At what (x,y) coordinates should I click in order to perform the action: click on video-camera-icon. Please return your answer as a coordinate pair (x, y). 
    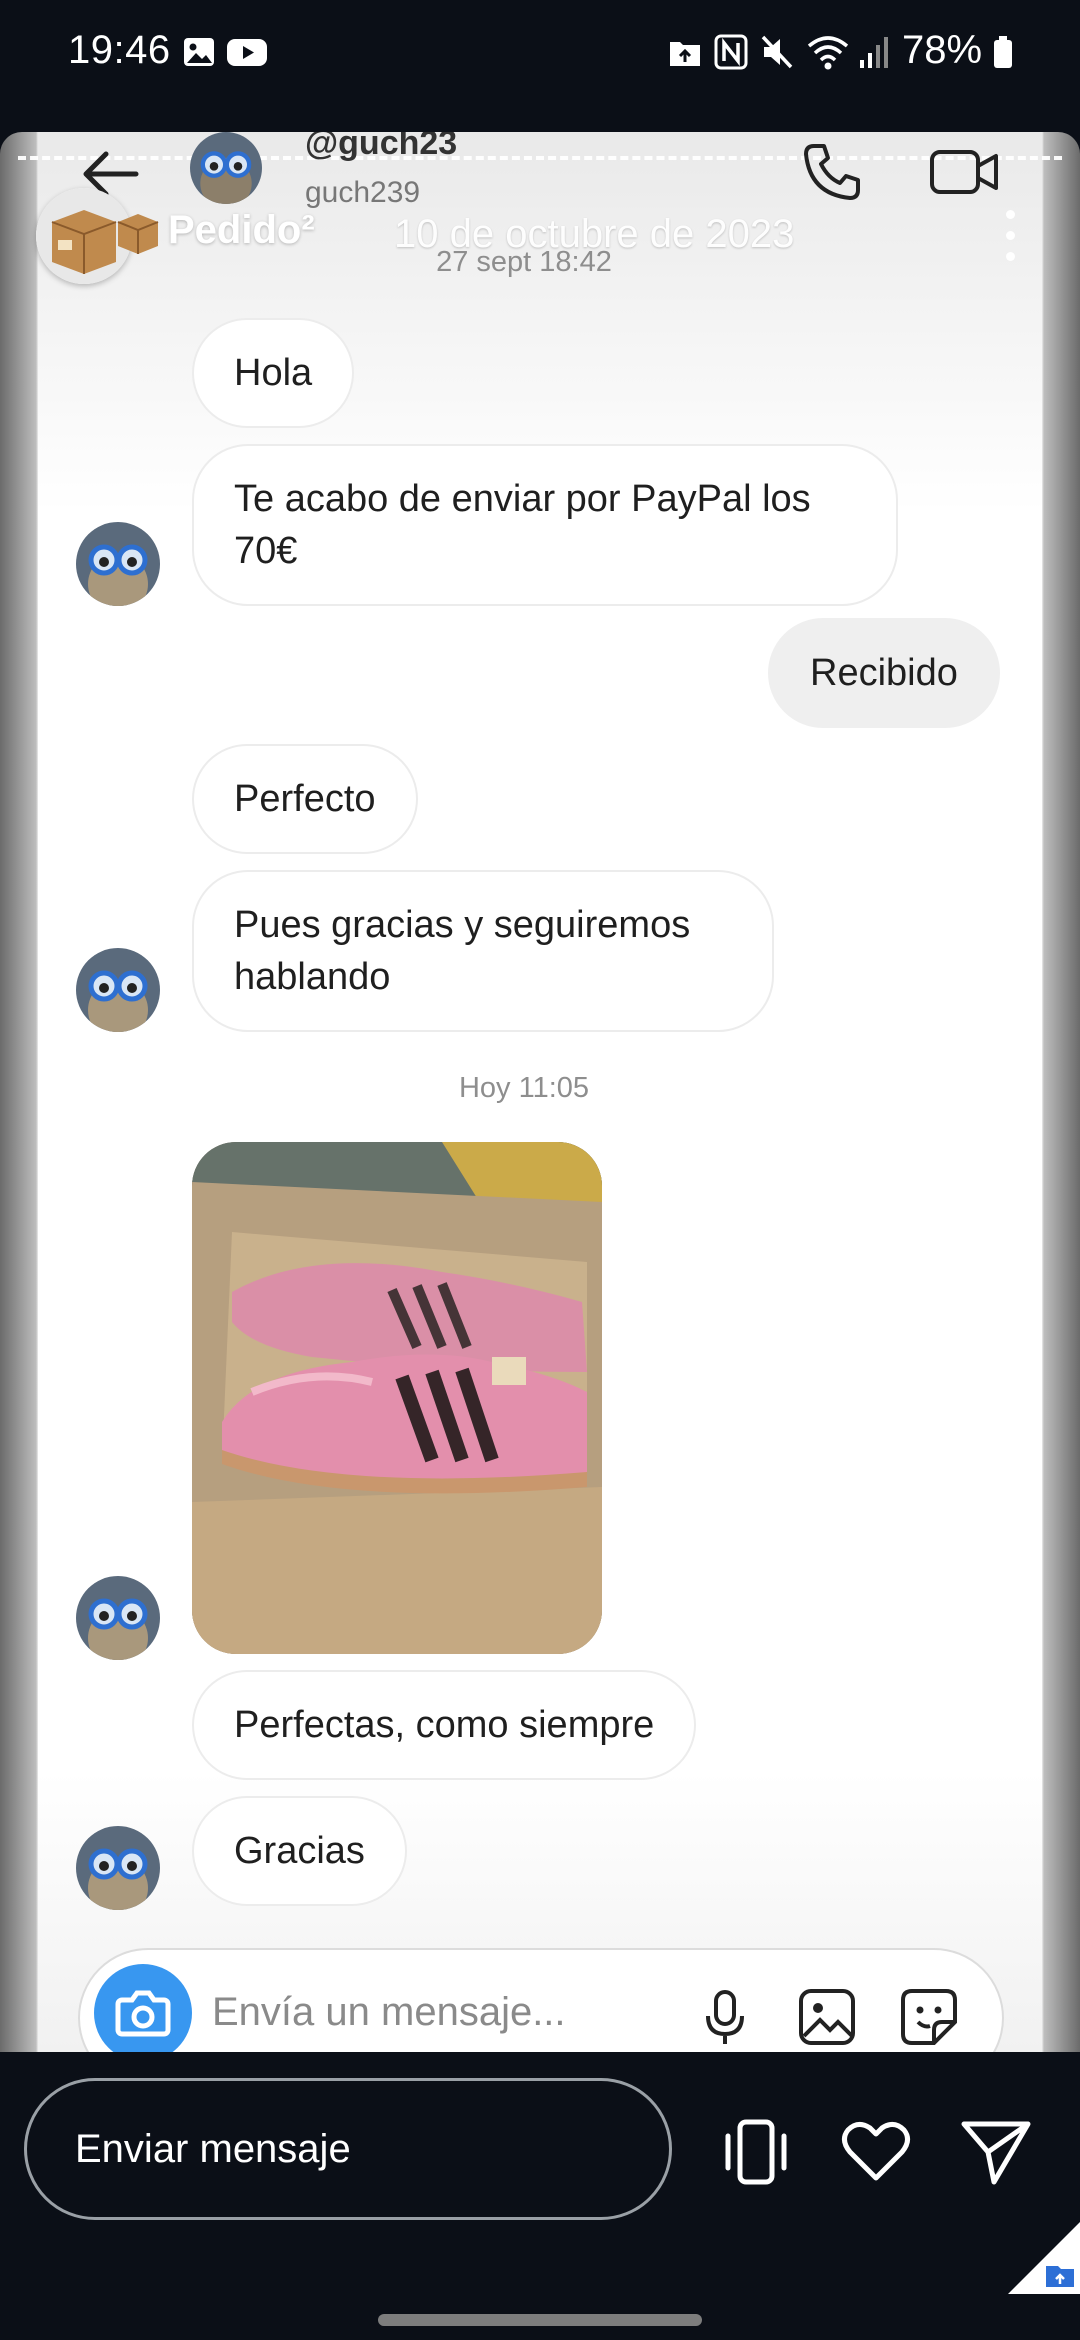
    Looking at the image, I should click on (964, 172).